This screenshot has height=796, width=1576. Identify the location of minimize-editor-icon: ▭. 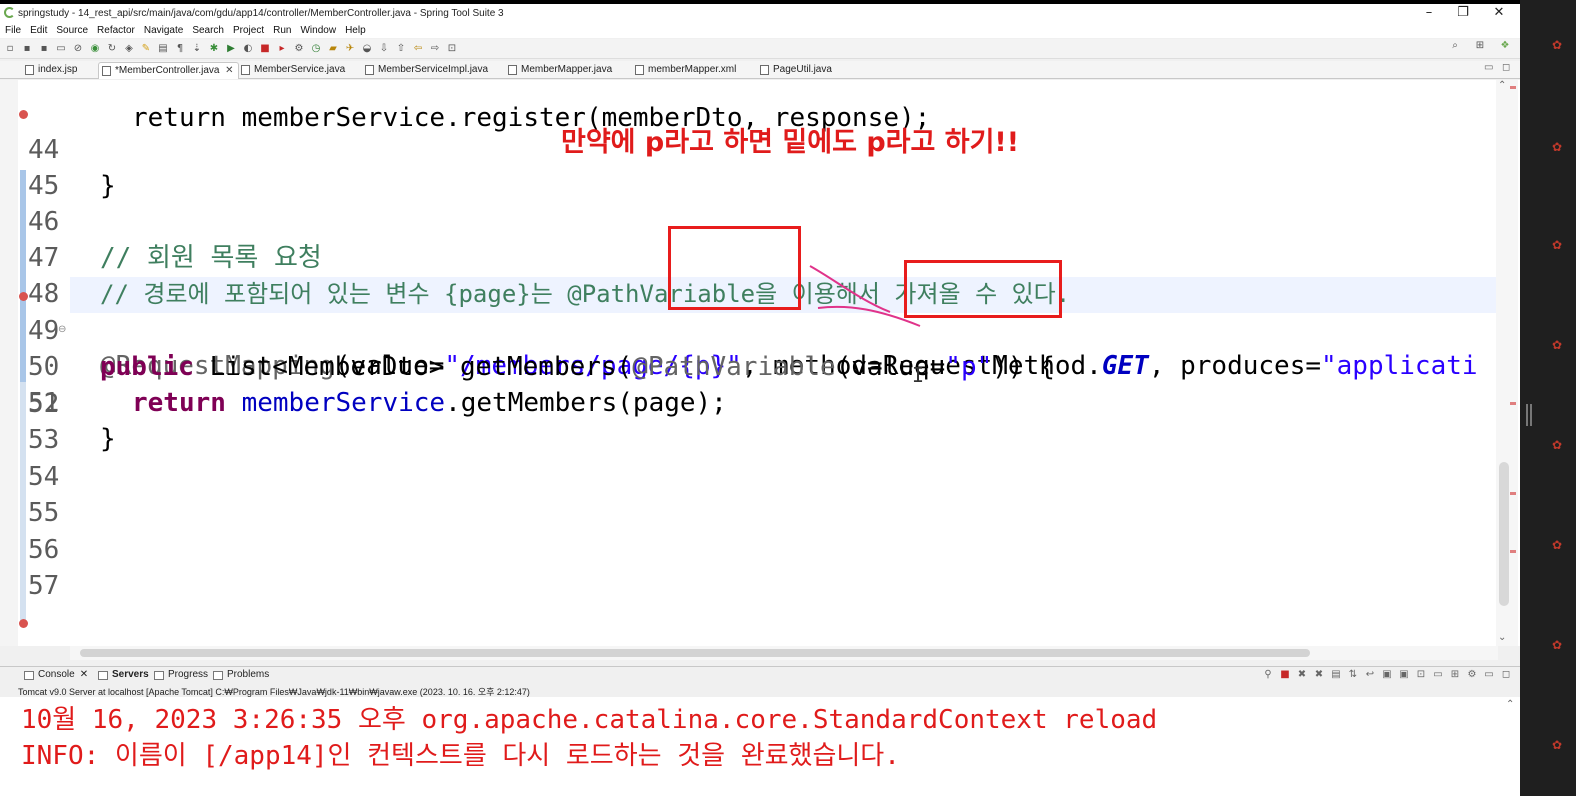
(1488, 67).